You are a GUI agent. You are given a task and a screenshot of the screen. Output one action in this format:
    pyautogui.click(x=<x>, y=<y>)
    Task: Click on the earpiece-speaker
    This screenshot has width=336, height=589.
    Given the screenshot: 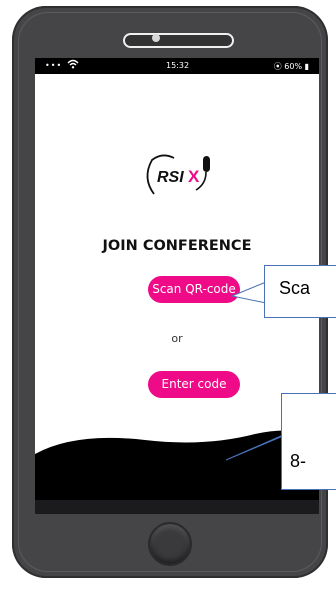 What is the action you would take?
    pyautogui.click(x=178, y=40)
    